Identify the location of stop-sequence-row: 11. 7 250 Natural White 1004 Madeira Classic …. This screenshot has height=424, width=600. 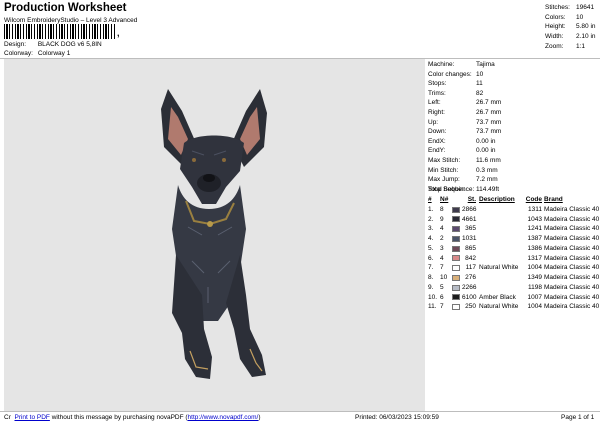
(513, 307).